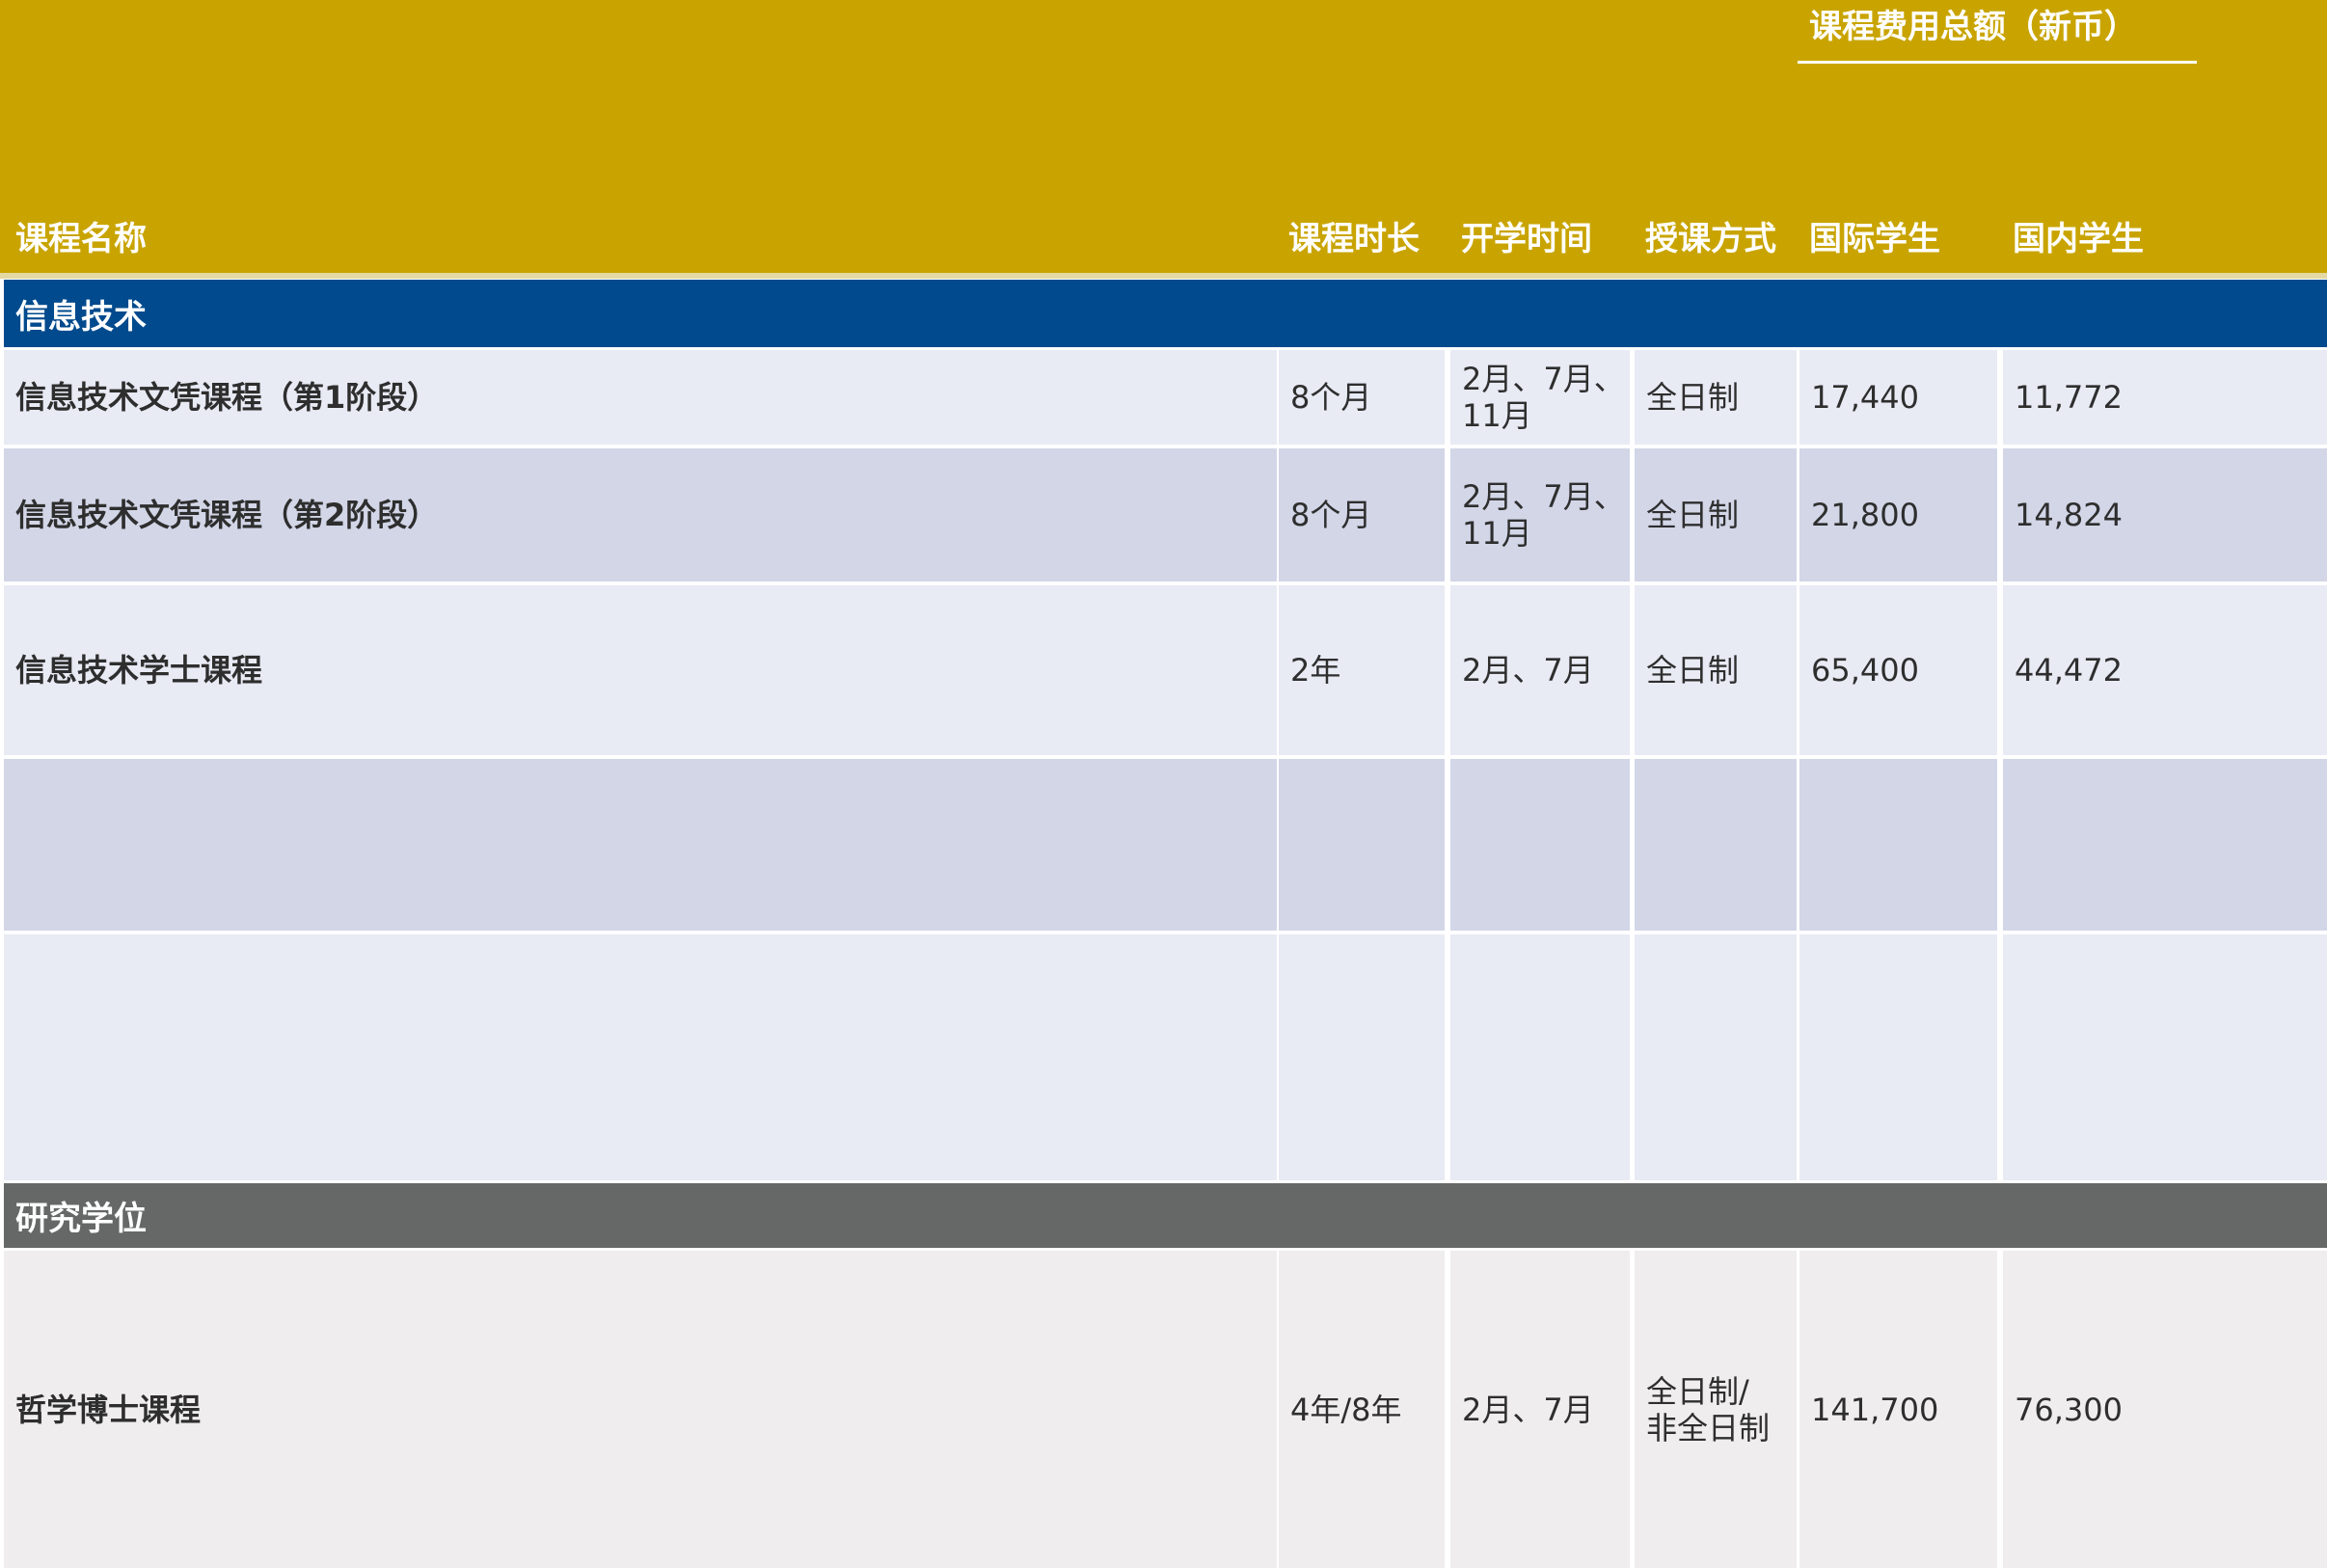 The width and height of the screenshot is (2327, 1568). What do you see at coordinates (640, 397) in the screenshot?
I see `cell-name: 信息技术文凭课程（第1阶段）` at bounding box center [640, 397].